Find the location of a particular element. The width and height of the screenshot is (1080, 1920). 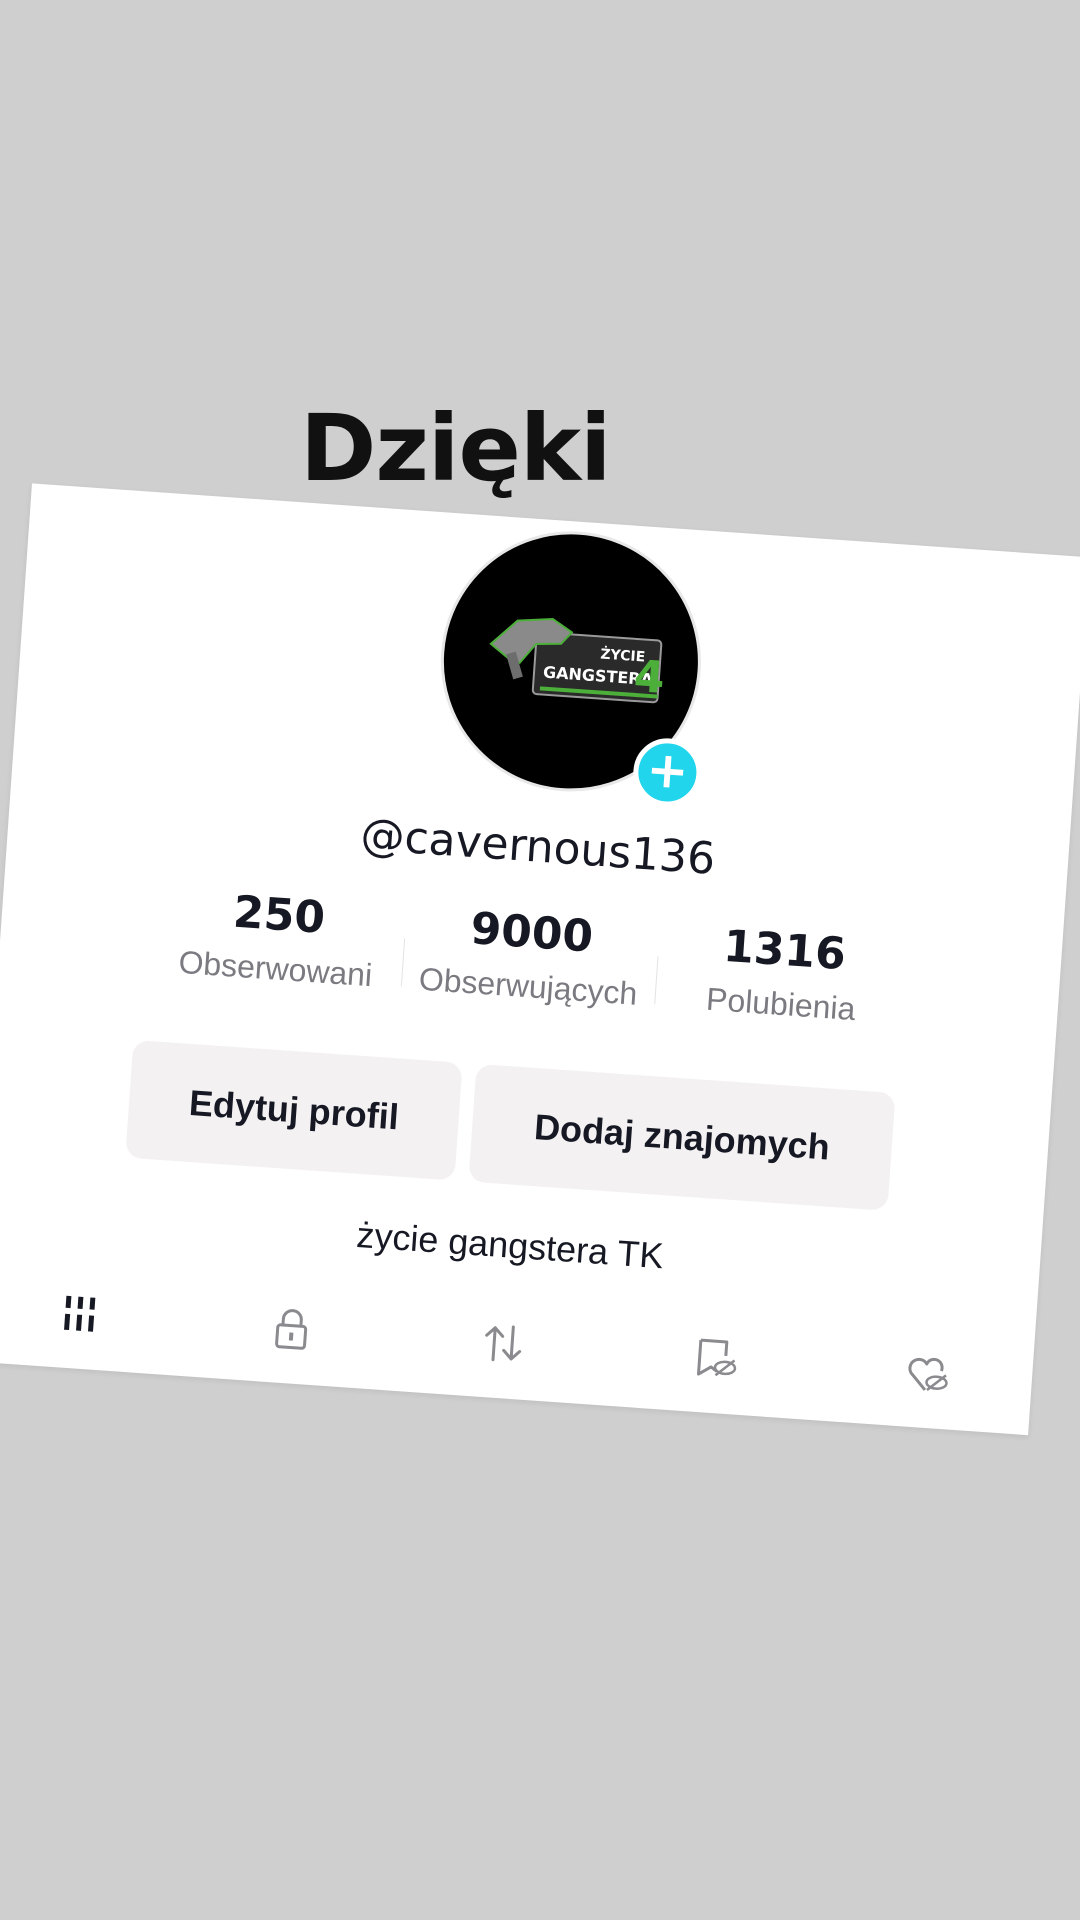

tab-liked is located at coordinates (926, 1373).